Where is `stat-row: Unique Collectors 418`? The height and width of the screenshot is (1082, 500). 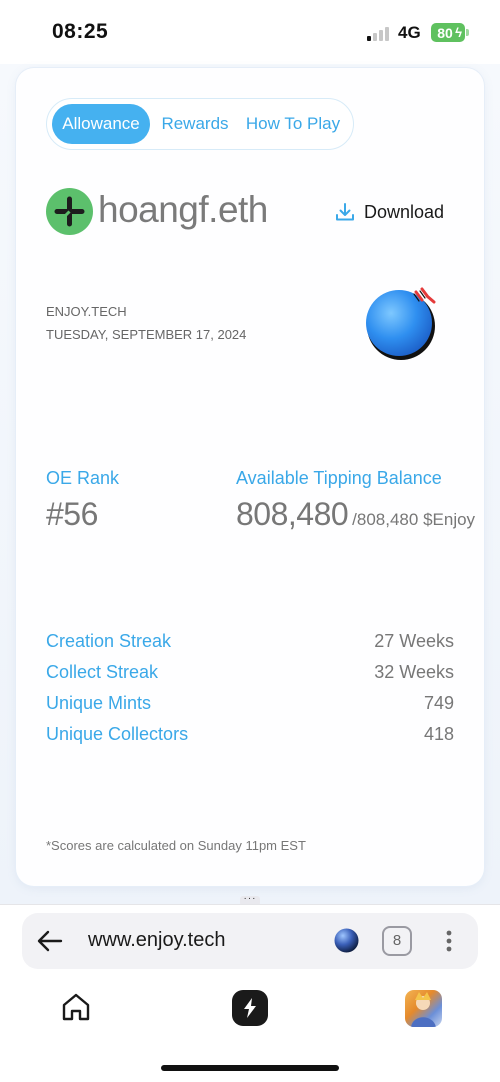 stat-row: Unique Collectors 418 is located at coordinates (250, 734).